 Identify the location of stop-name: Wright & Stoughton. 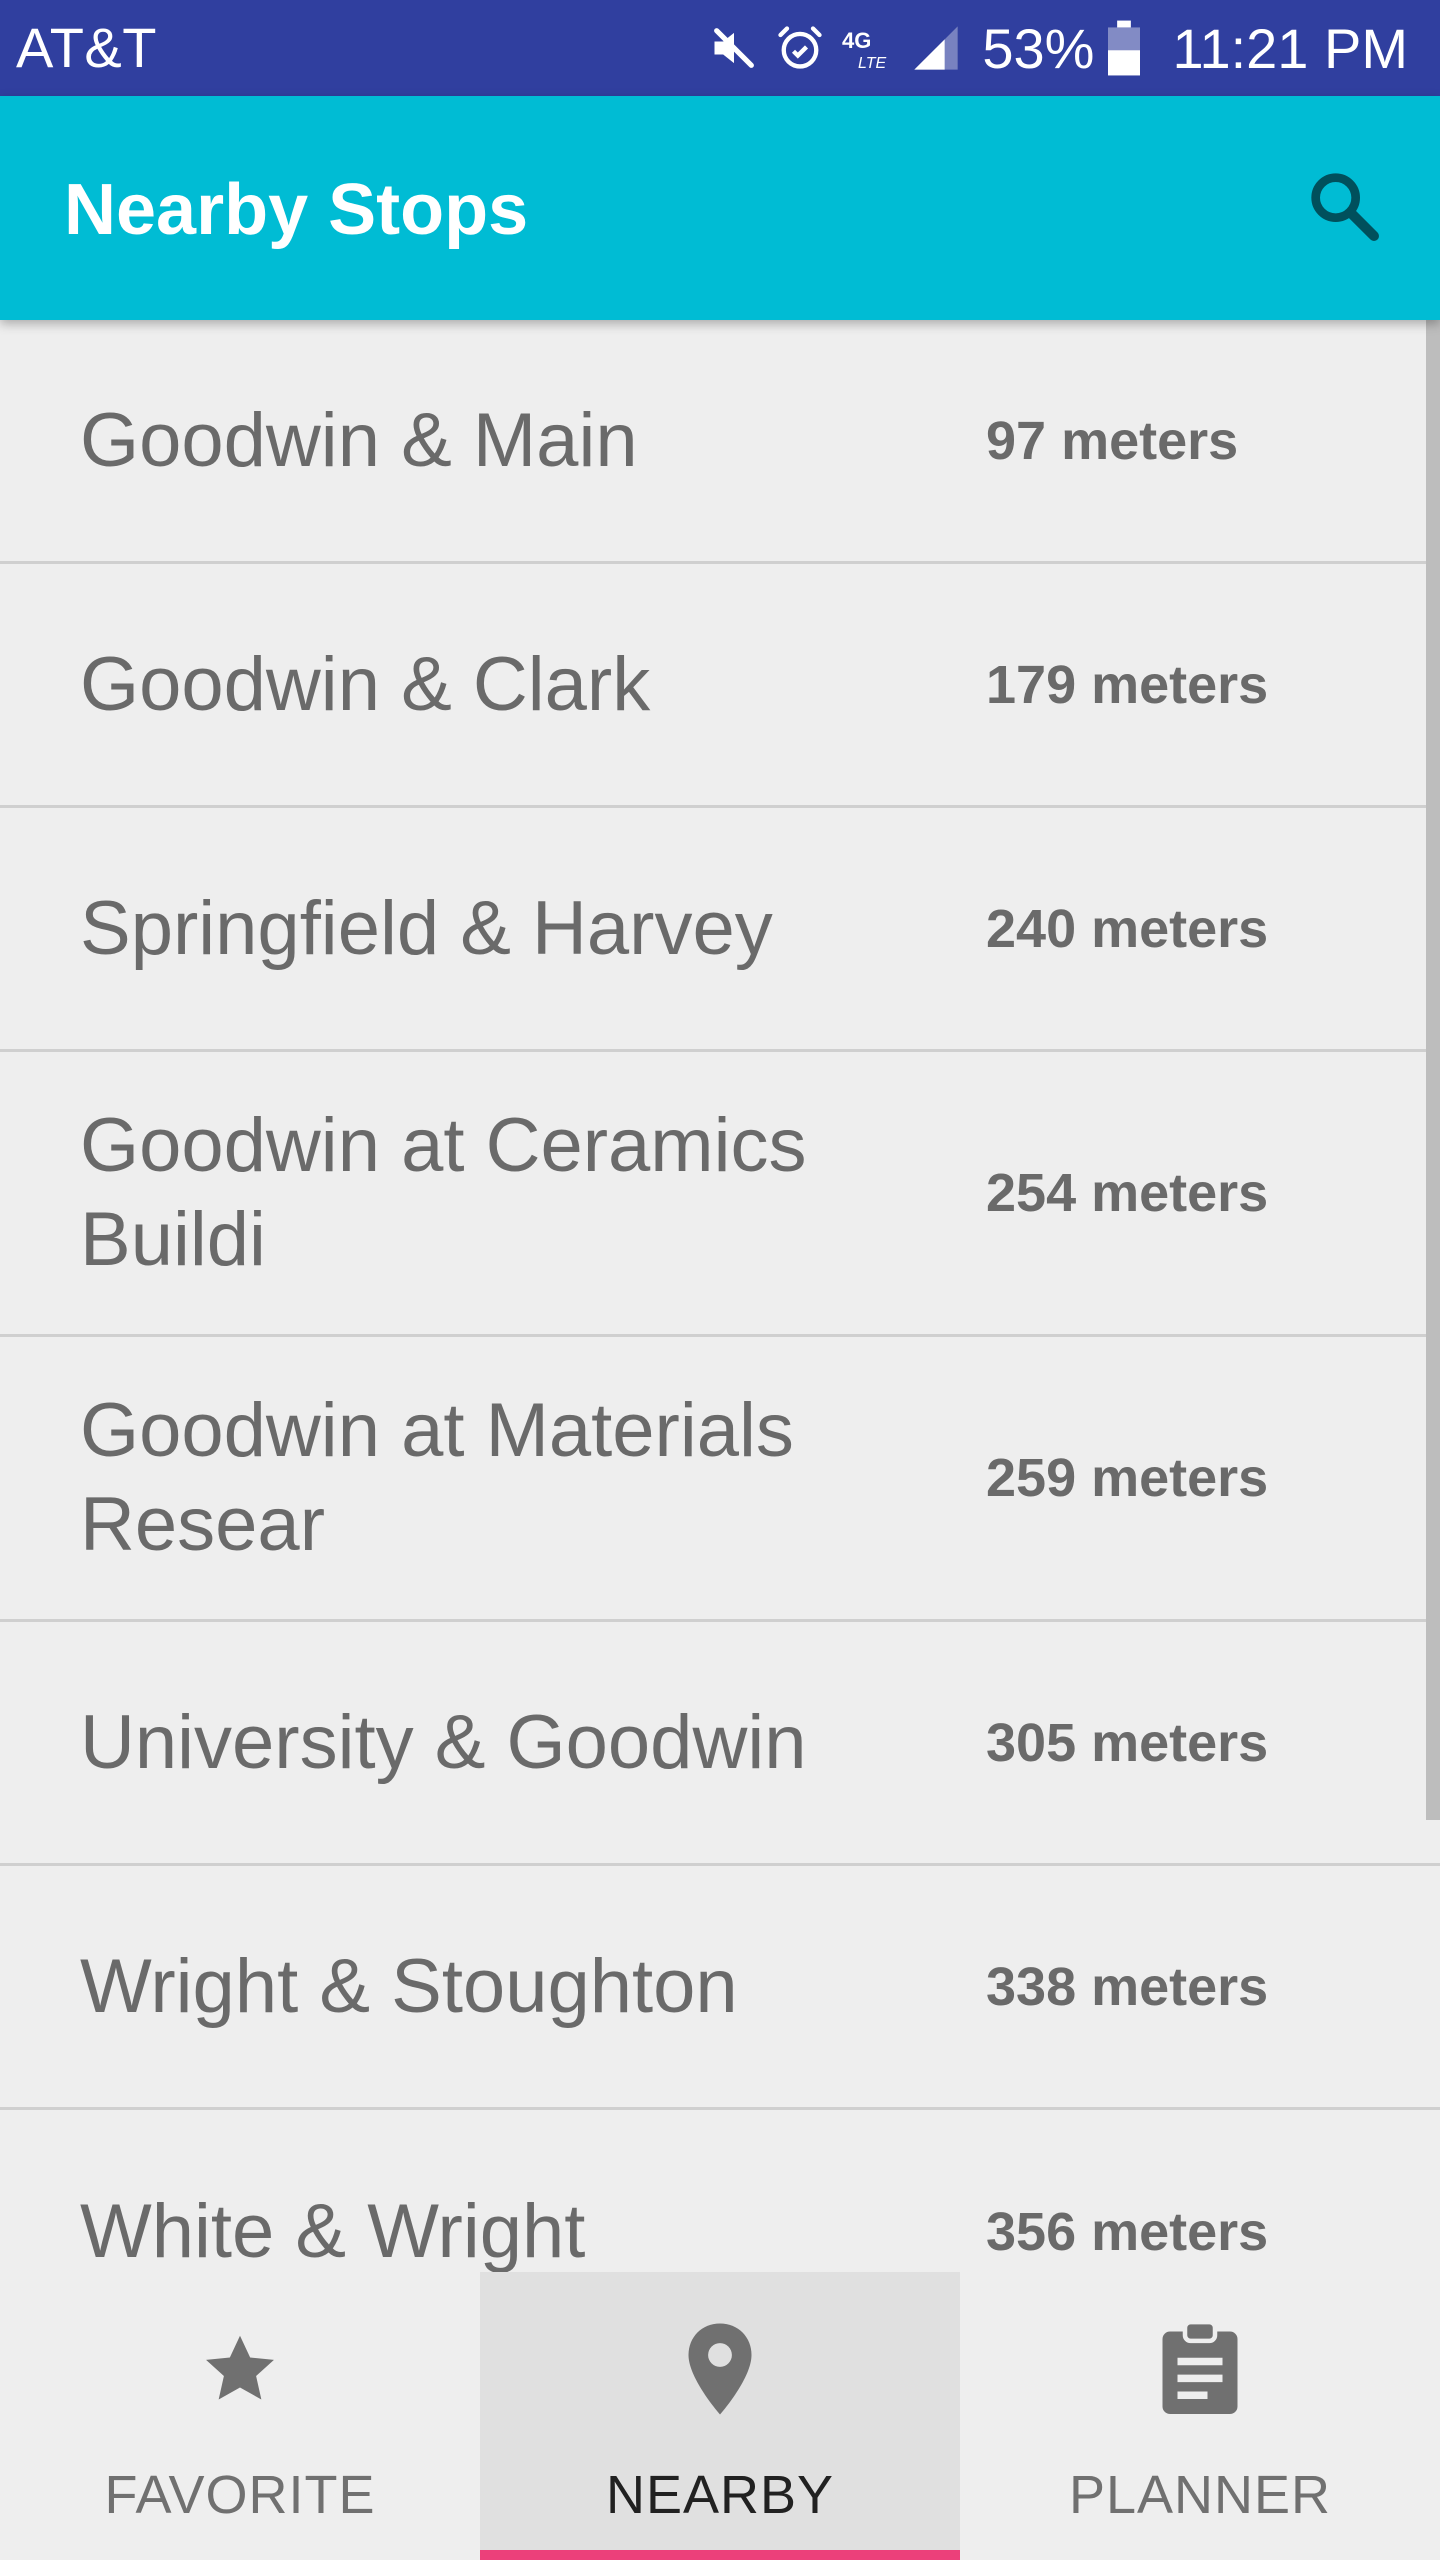
(409, 1986).